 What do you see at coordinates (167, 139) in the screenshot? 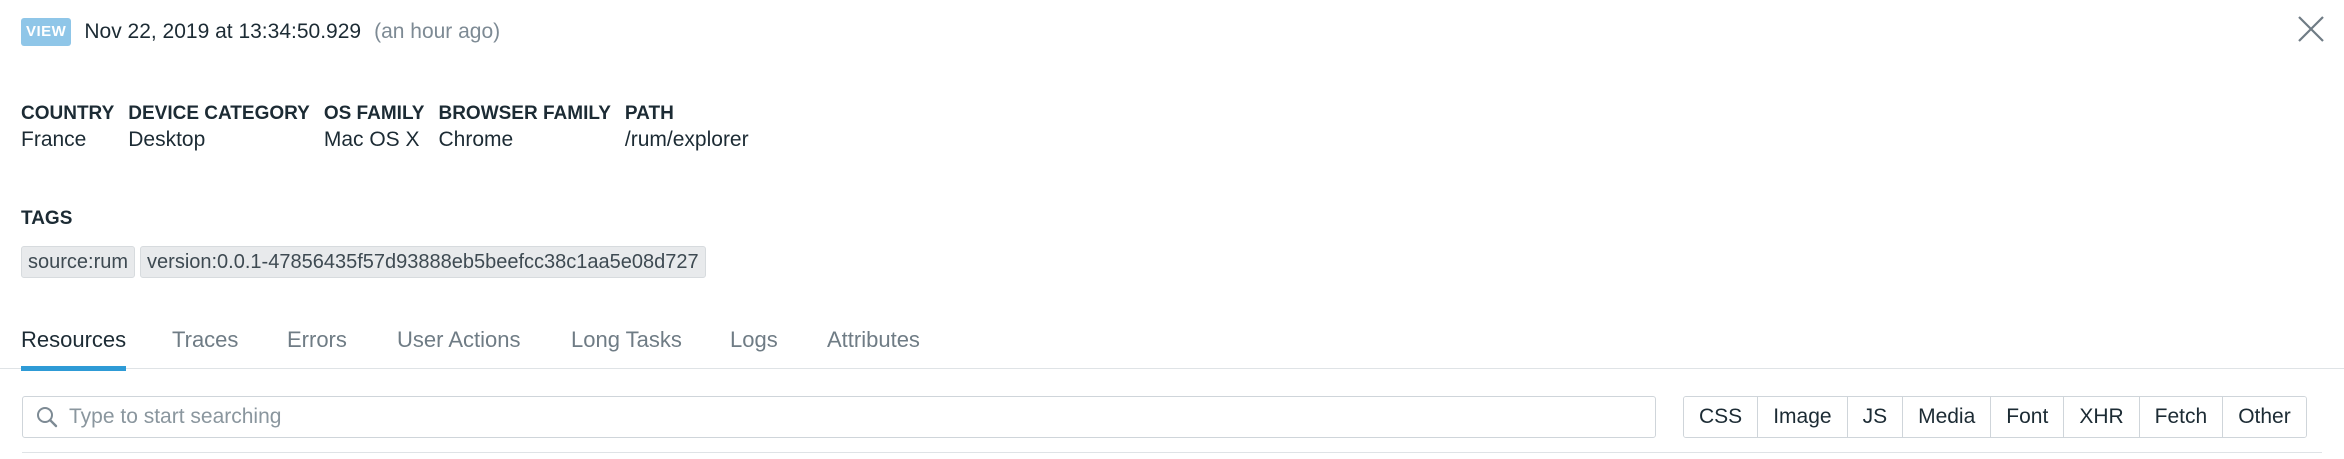
I see `attr-value: Desktop` at bounding box center [167, 139].